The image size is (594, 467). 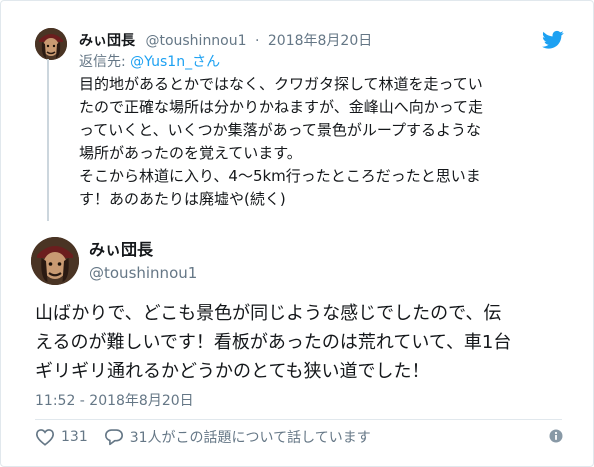 What do you see at coordinates (556, 436) in the screenshot?
I see `info-icon` at bounding box center [556, 436].